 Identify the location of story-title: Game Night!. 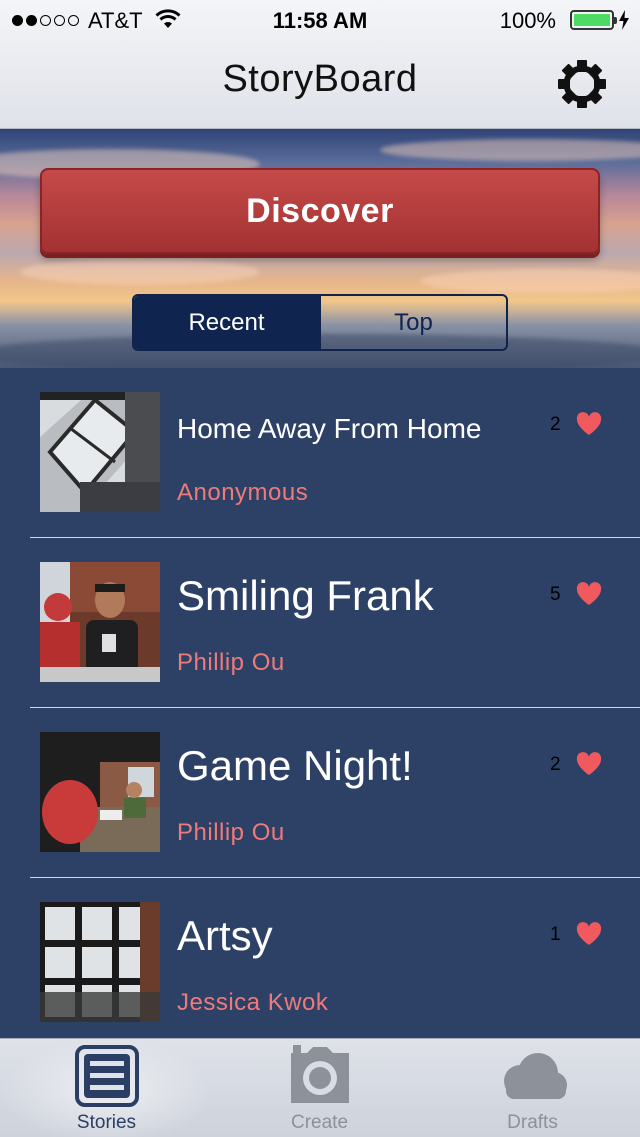
(295, 765).